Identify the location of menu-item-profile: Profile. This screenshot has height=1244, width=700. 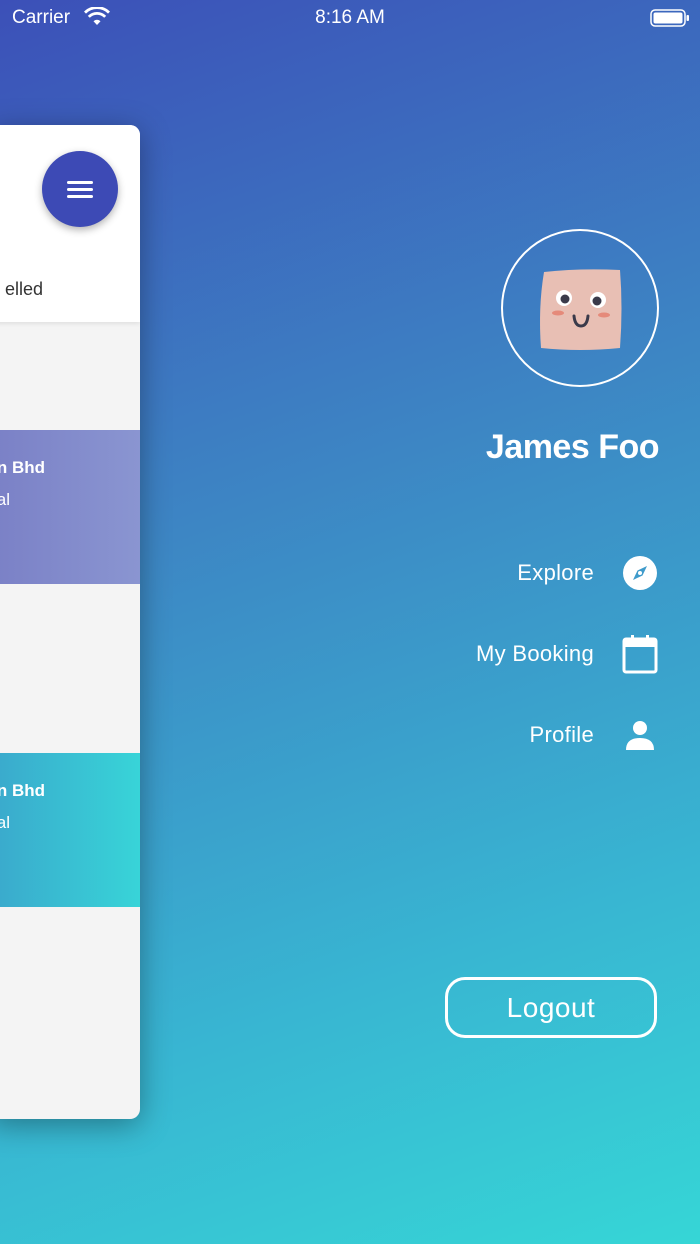
(594, 735).